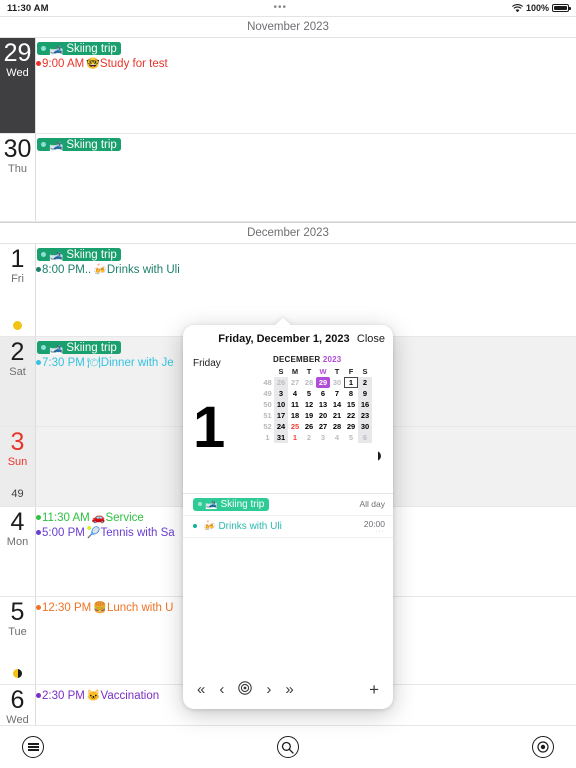 The image size is (576, 768). What do you see at coordinates (288, 178) in the screenshot?
I see `day-row: 30 Thu 🎿 Skiing trip` at bounding box center [288, 178].